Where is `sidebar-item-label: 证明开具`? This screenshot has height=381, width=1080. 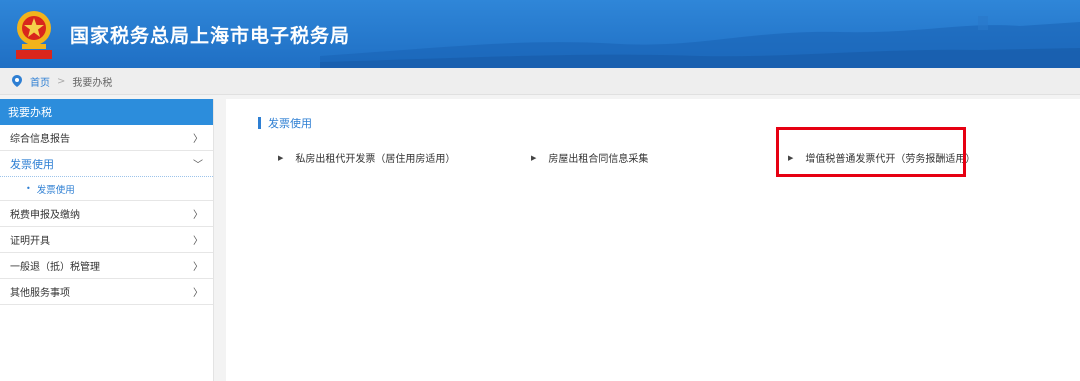 sidebar-item-label: 证明开具 is located at coordinates (30, 241).